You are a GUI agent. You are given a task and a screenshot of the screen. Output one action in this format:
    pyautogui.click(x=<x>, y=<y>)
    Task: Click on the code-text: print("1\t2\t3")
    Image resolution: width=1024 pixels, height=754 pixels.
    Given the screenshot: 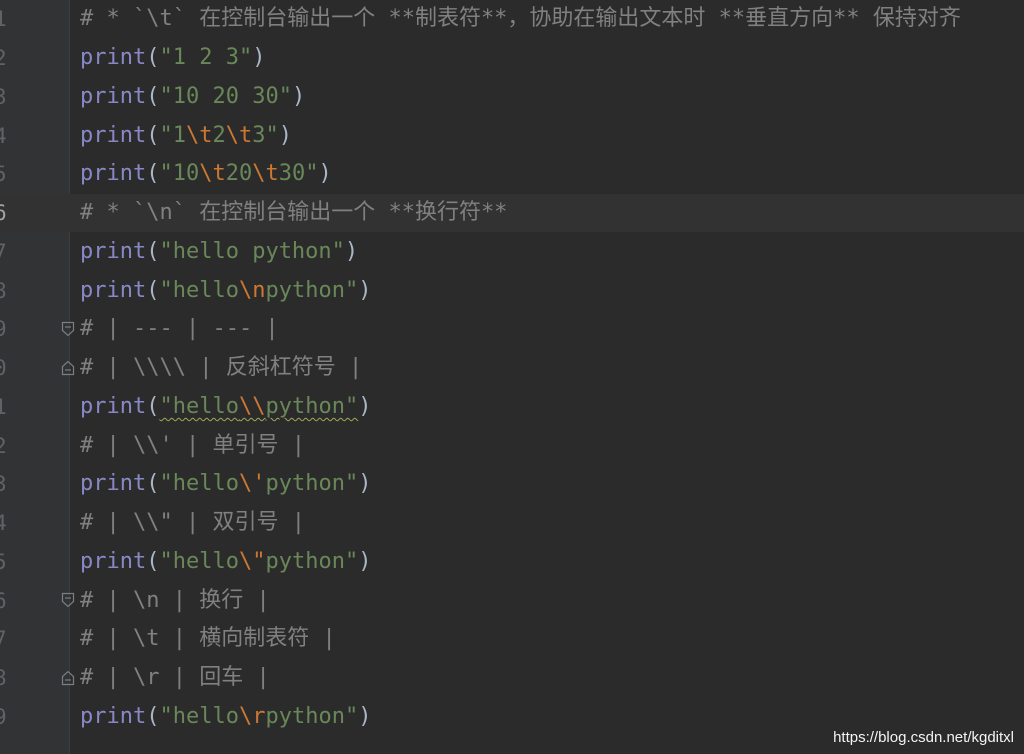 What is the action you would take?
    pyautogui.click(x=186, y=136)
    